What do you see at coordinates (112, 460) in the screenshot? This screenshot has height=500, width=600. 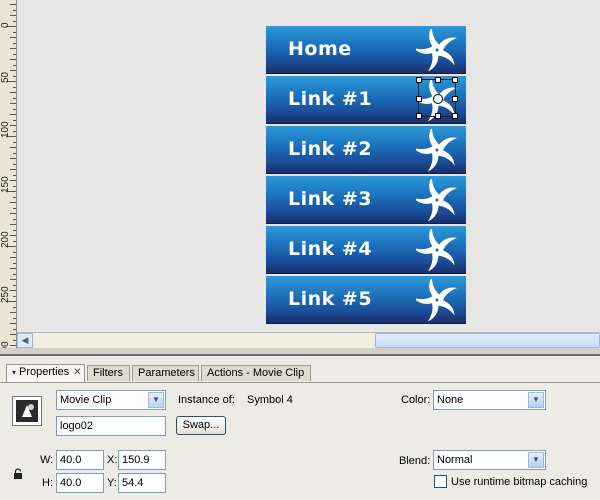 I see `x-label: X:` at bounding box center [112, 460].